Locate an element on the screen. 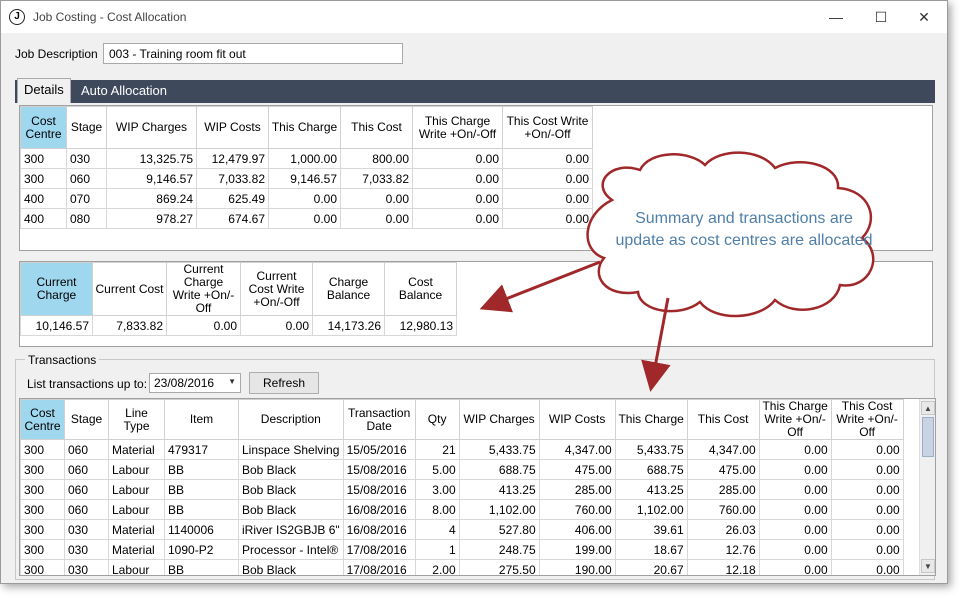 This screenshot has width=964, height=599. table-cell: 674.67 is located at coordinates (232, 218).